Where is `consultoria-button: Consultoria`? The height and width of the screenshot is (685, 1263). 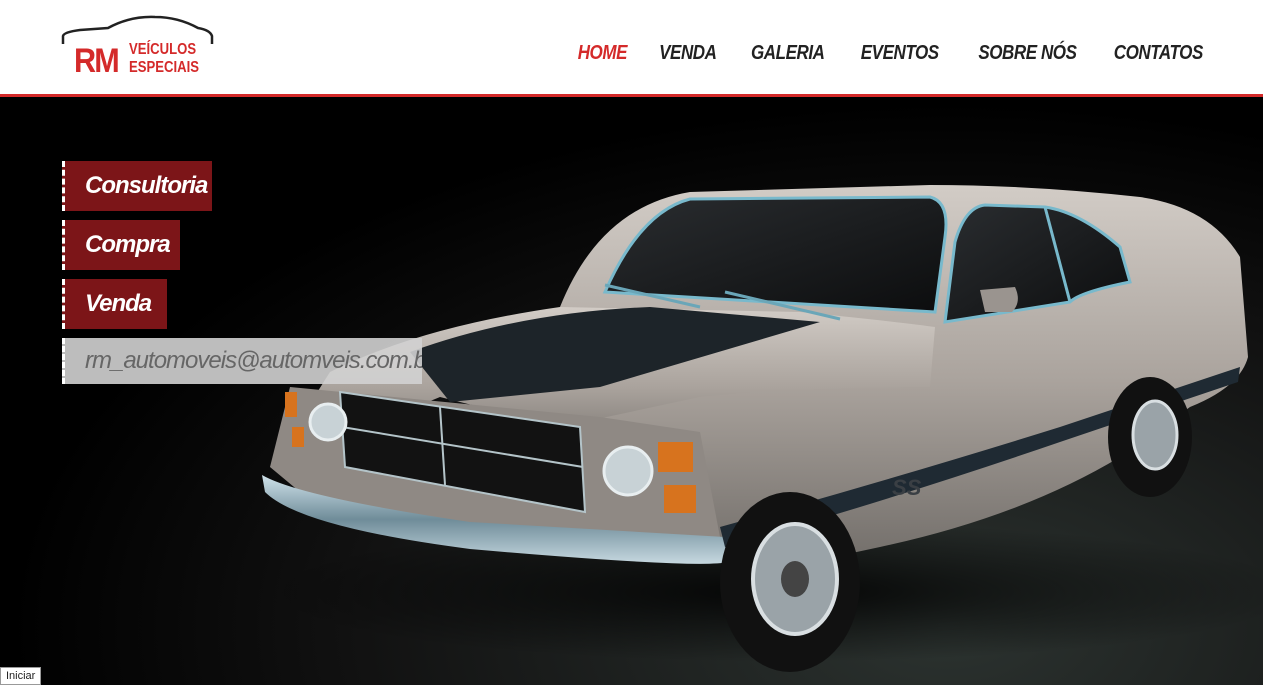
consultoria-button: Consultoria is located at coordinates (137, 186).